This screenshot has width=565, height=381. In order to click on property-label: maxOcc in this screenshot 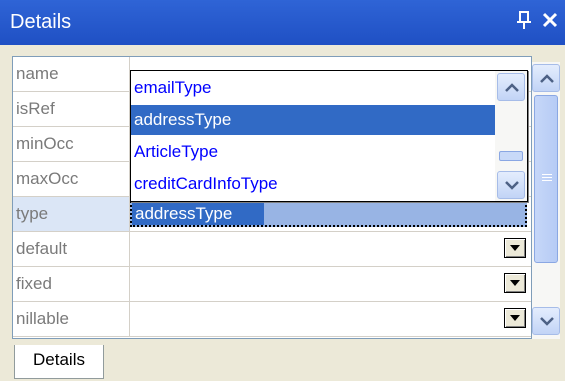, I will do `click(71, 179)`.